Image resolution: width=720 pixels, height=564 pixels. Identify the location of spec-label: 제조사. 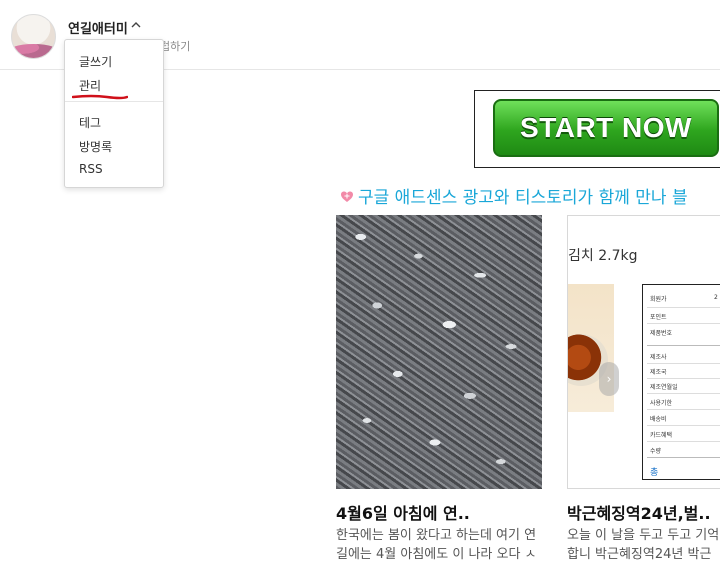
(658, 357).